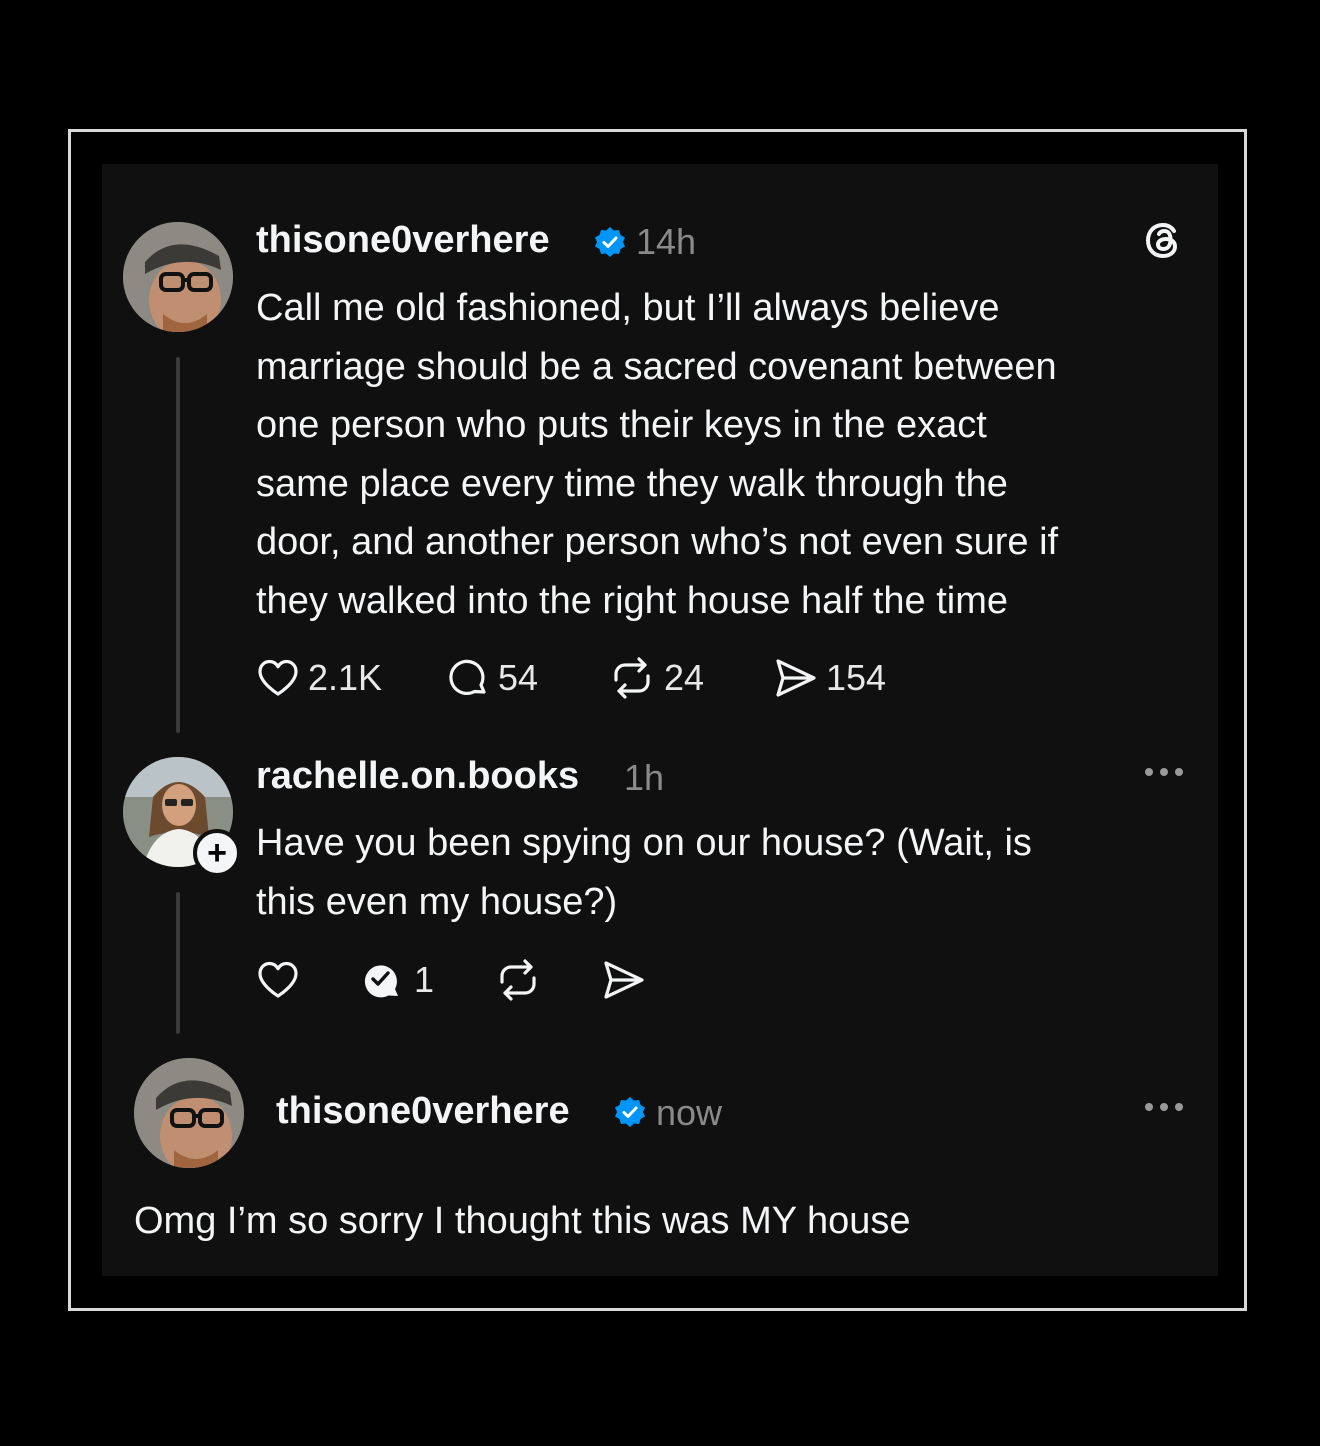 The width and height of the screenshot is (1320, 1446). I want to click on response-author-handle: thisone0verhere, so click(423, 1111).